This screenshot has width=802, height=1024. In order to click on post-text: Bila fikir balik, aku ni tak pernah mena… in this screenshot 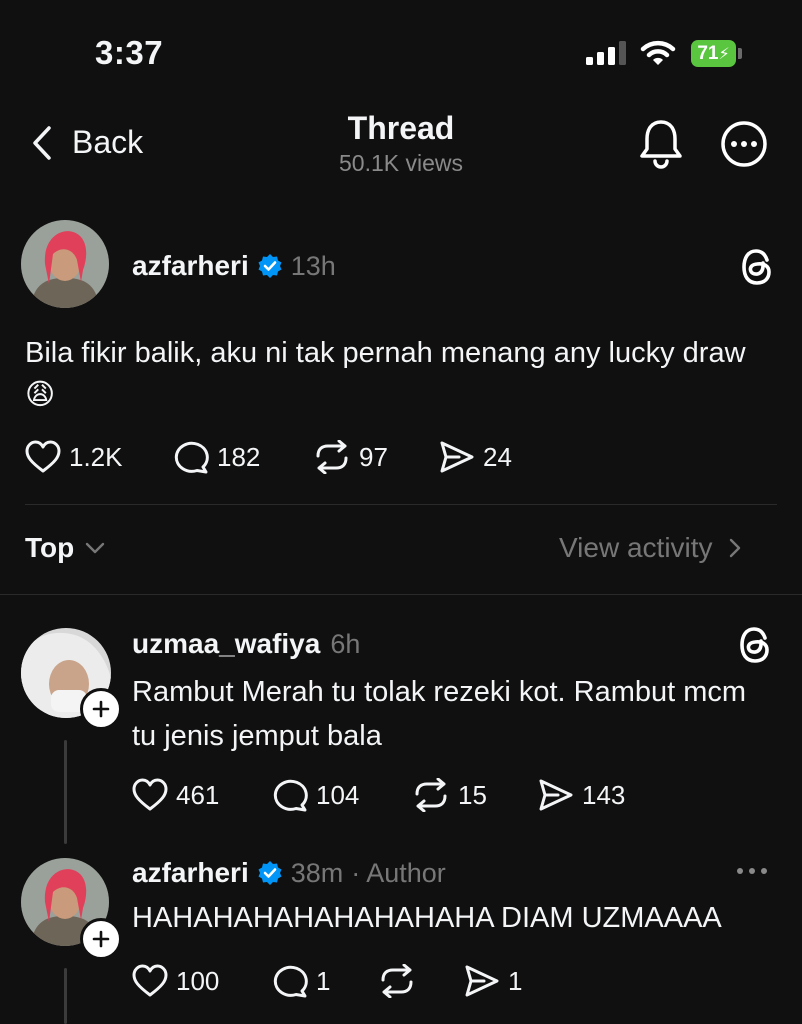, I will do `click(385, 374)`.